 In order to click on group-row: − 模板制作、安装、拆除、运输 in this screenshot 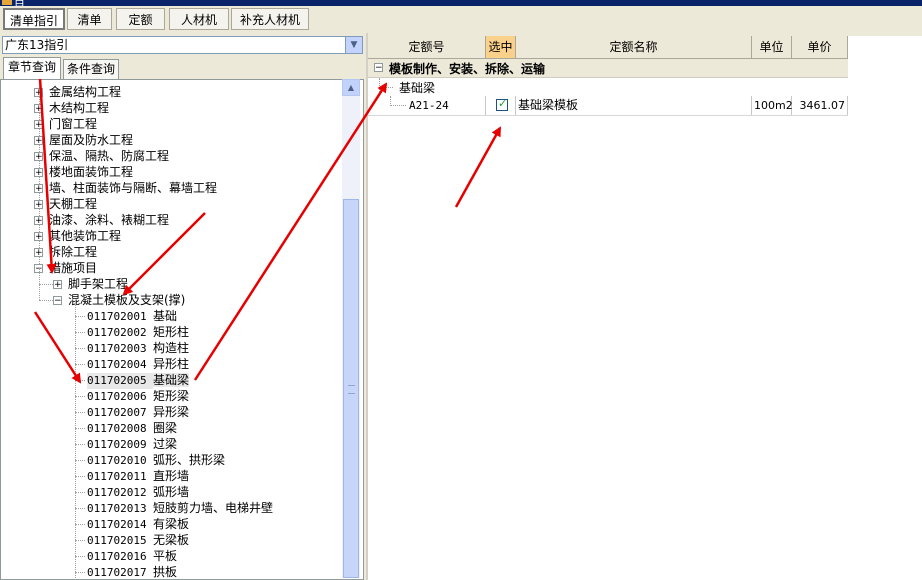, I will do `click(608, 68)`.